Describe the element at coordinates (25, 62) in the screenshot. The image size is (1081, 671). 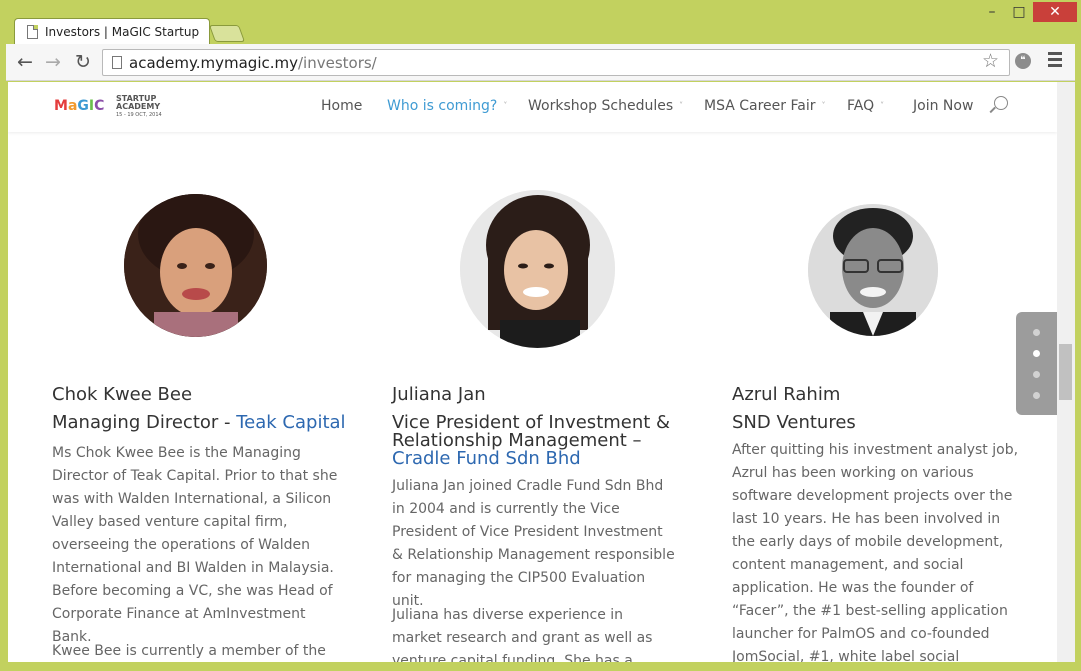
I see `back-button: ←` at that location.